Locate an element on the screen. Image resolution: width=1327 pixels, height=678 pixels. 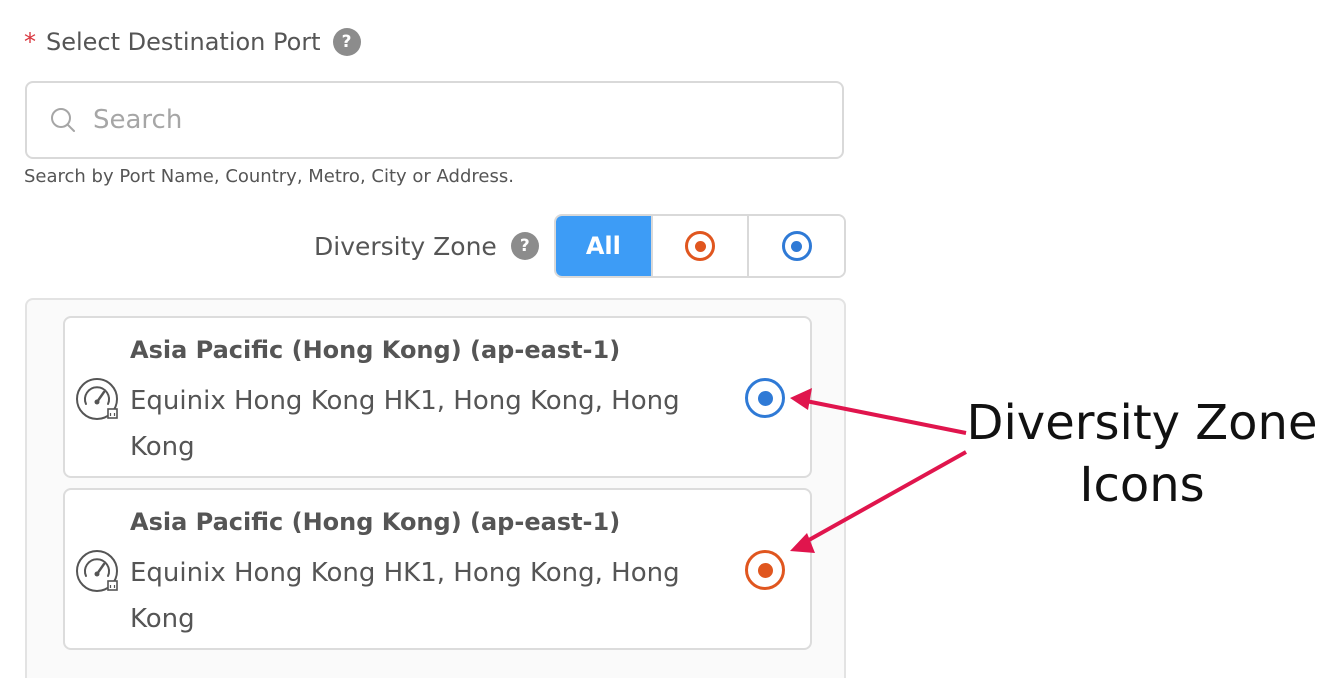
filter-red-zone-button is located at coordinates (699, 246).